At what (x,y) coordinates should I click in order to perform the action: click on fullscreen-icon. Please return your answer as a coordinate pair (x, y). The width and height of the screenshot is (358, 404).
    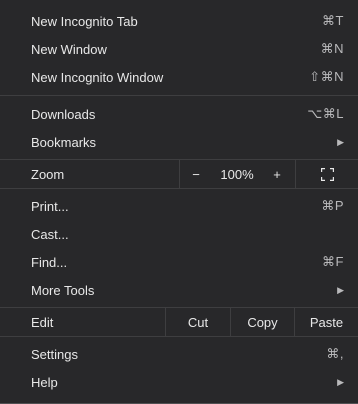
    Looking at the image, I should click on (327, 174).